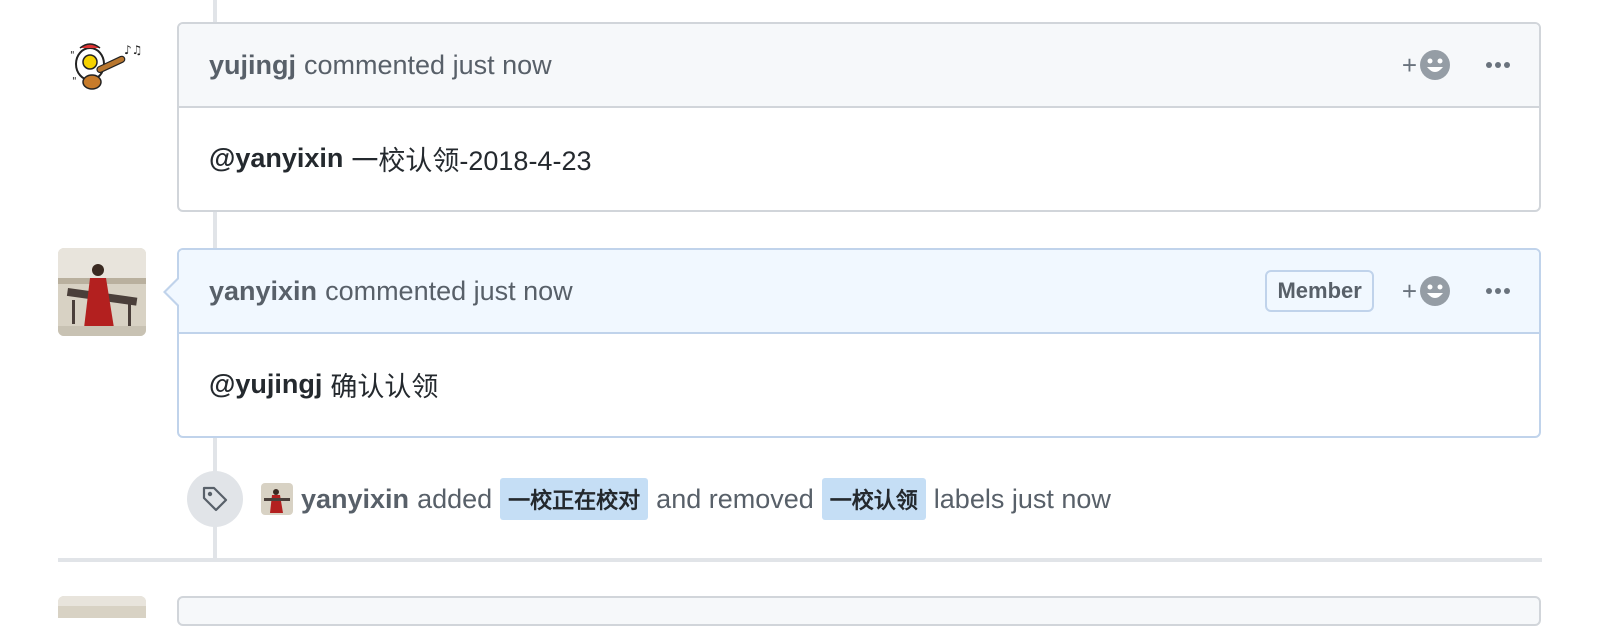  Describe the element at coordinates (859, 611) in the screenshot. I see `comment-card-next` at that location.